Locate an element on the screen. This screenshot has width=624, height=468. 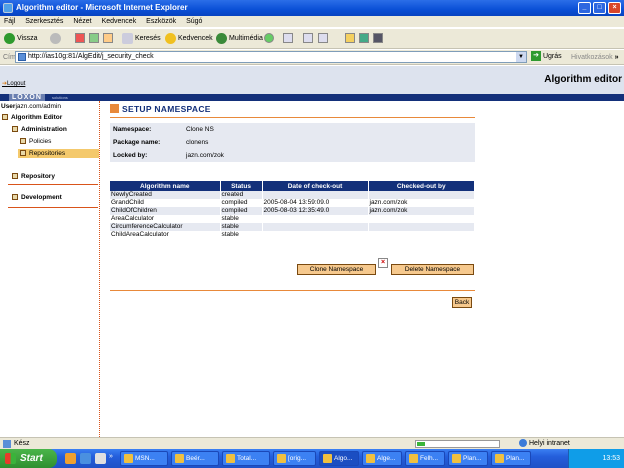
table-cell: created is located at coordinates (241, 195).